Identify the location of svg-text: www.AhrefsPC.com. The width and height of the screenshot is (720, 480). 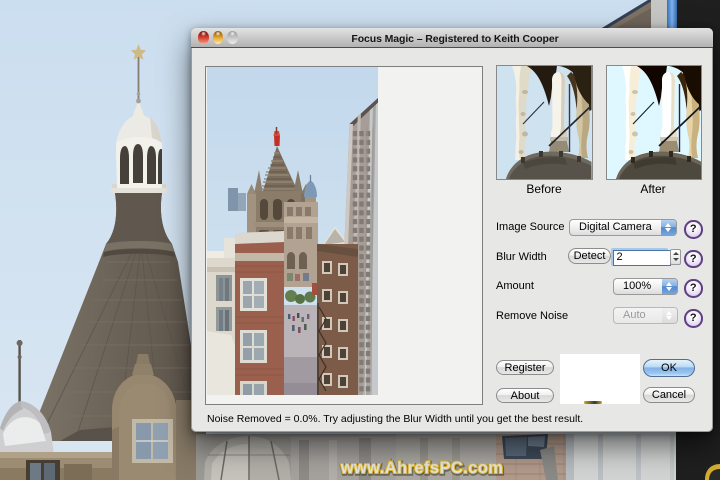
(422, 468).